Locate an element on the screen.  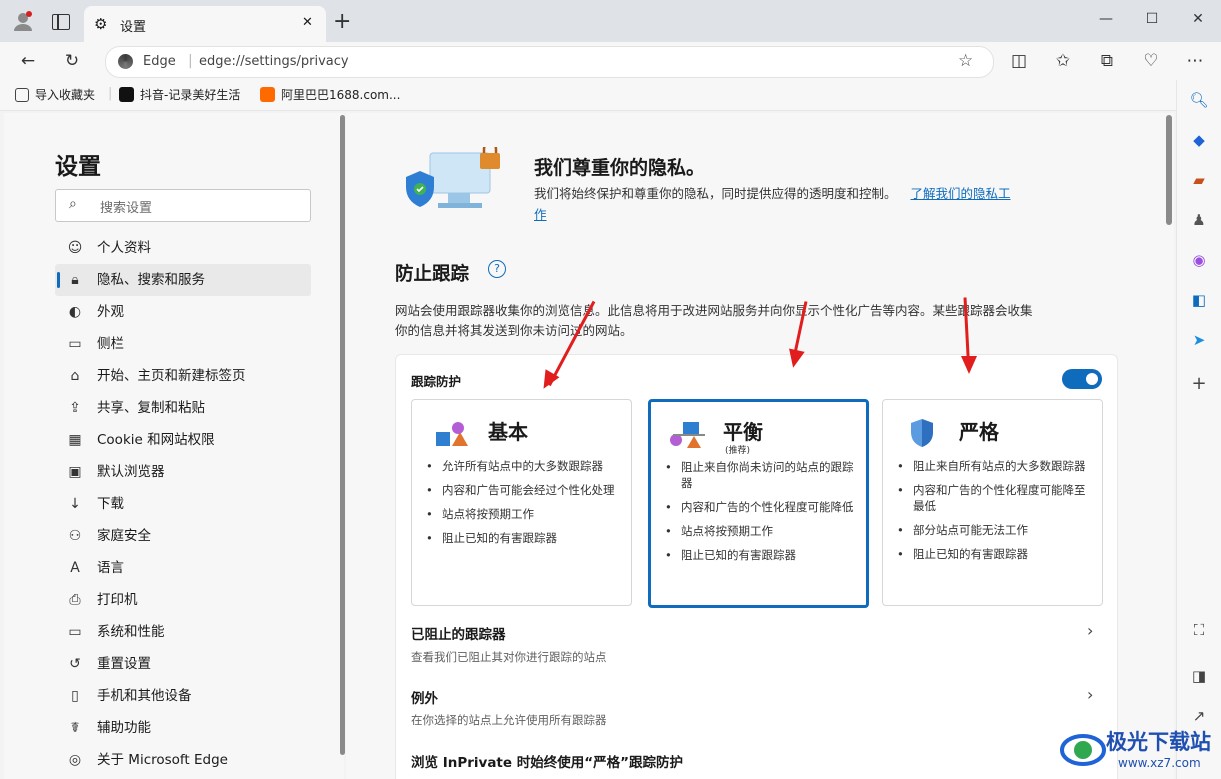
person-icon: ☺ is located at coordinates (75, 248).